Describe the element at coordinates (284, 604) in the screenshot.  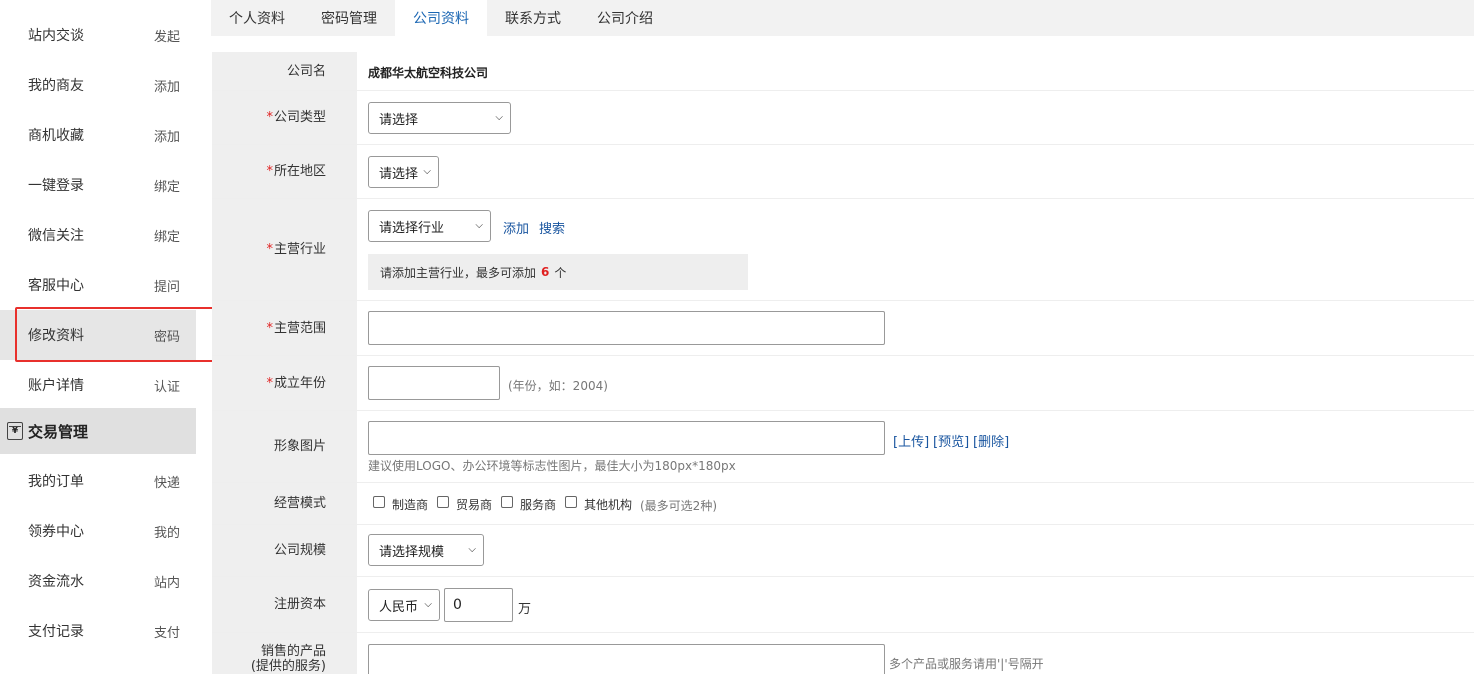
I see `field-label: 注册资本` at that location.